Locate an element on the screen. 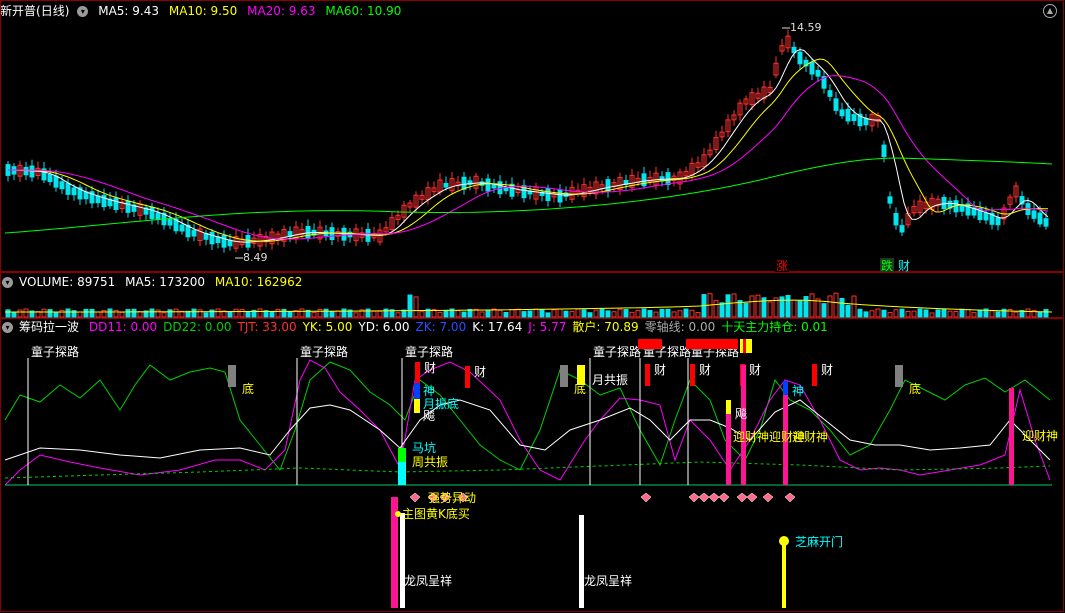  makeng-label: 马坑 is located at coordinates (424, 447).